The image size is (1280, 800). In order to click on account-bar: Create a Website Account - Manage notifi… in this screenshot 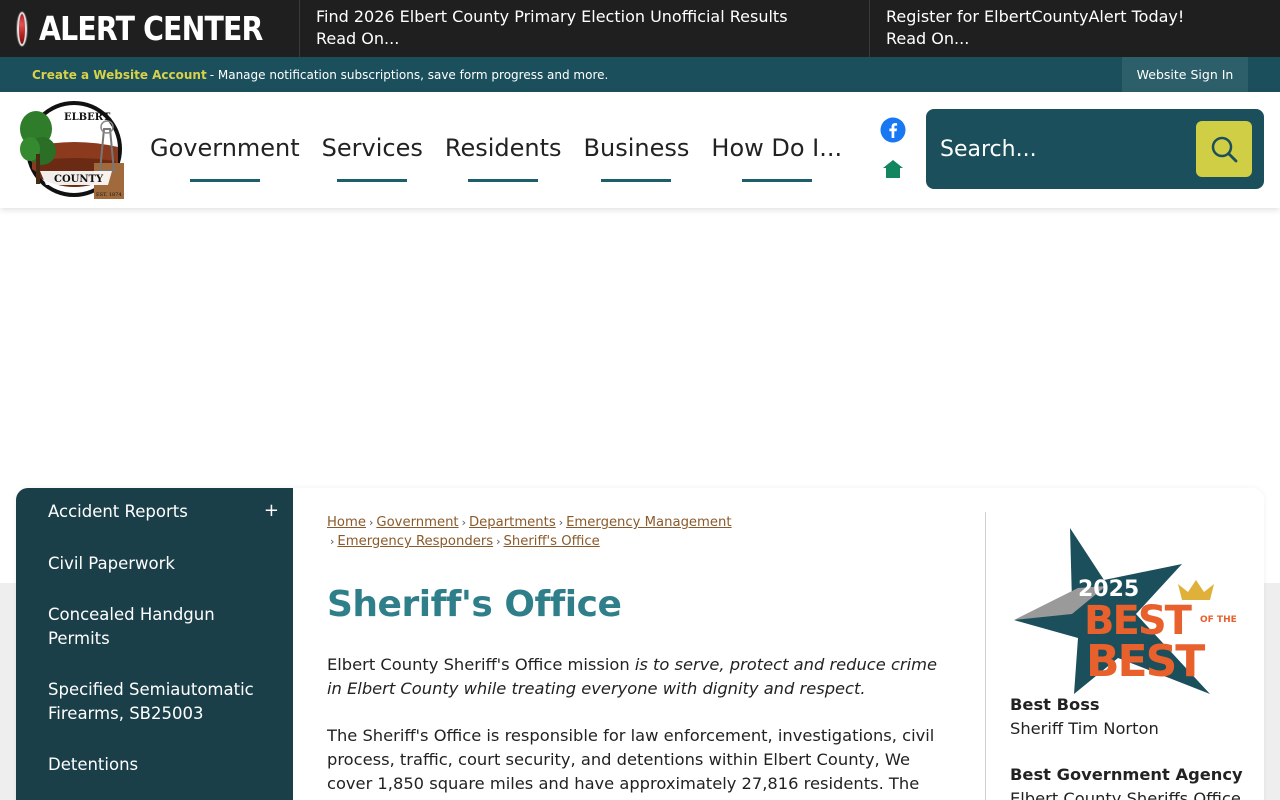, I will do `click(640, 74)`.